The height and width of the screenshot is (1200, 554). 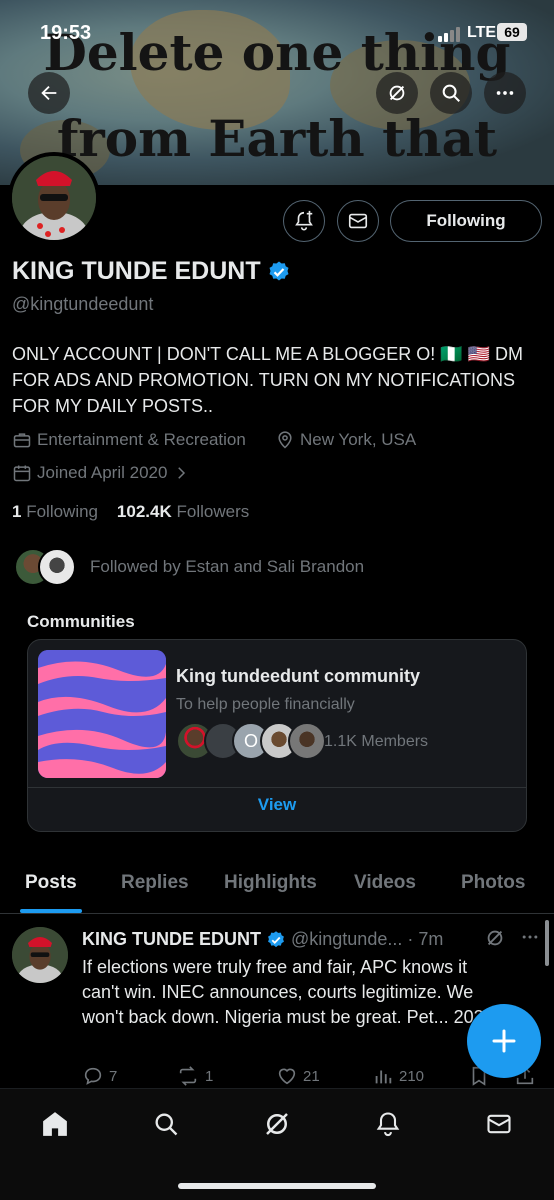 I want to click on divider, so click(x=277, y=787).